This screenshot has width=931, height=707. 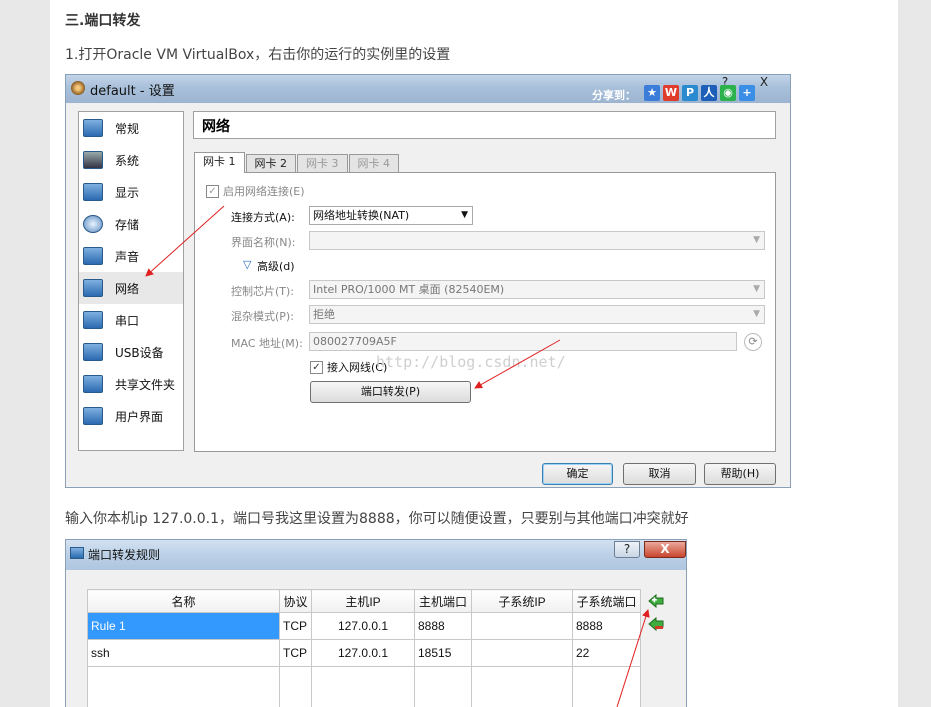 I want to click on tab-adapter-4: 网卡 4, so click(x=373, y=163).